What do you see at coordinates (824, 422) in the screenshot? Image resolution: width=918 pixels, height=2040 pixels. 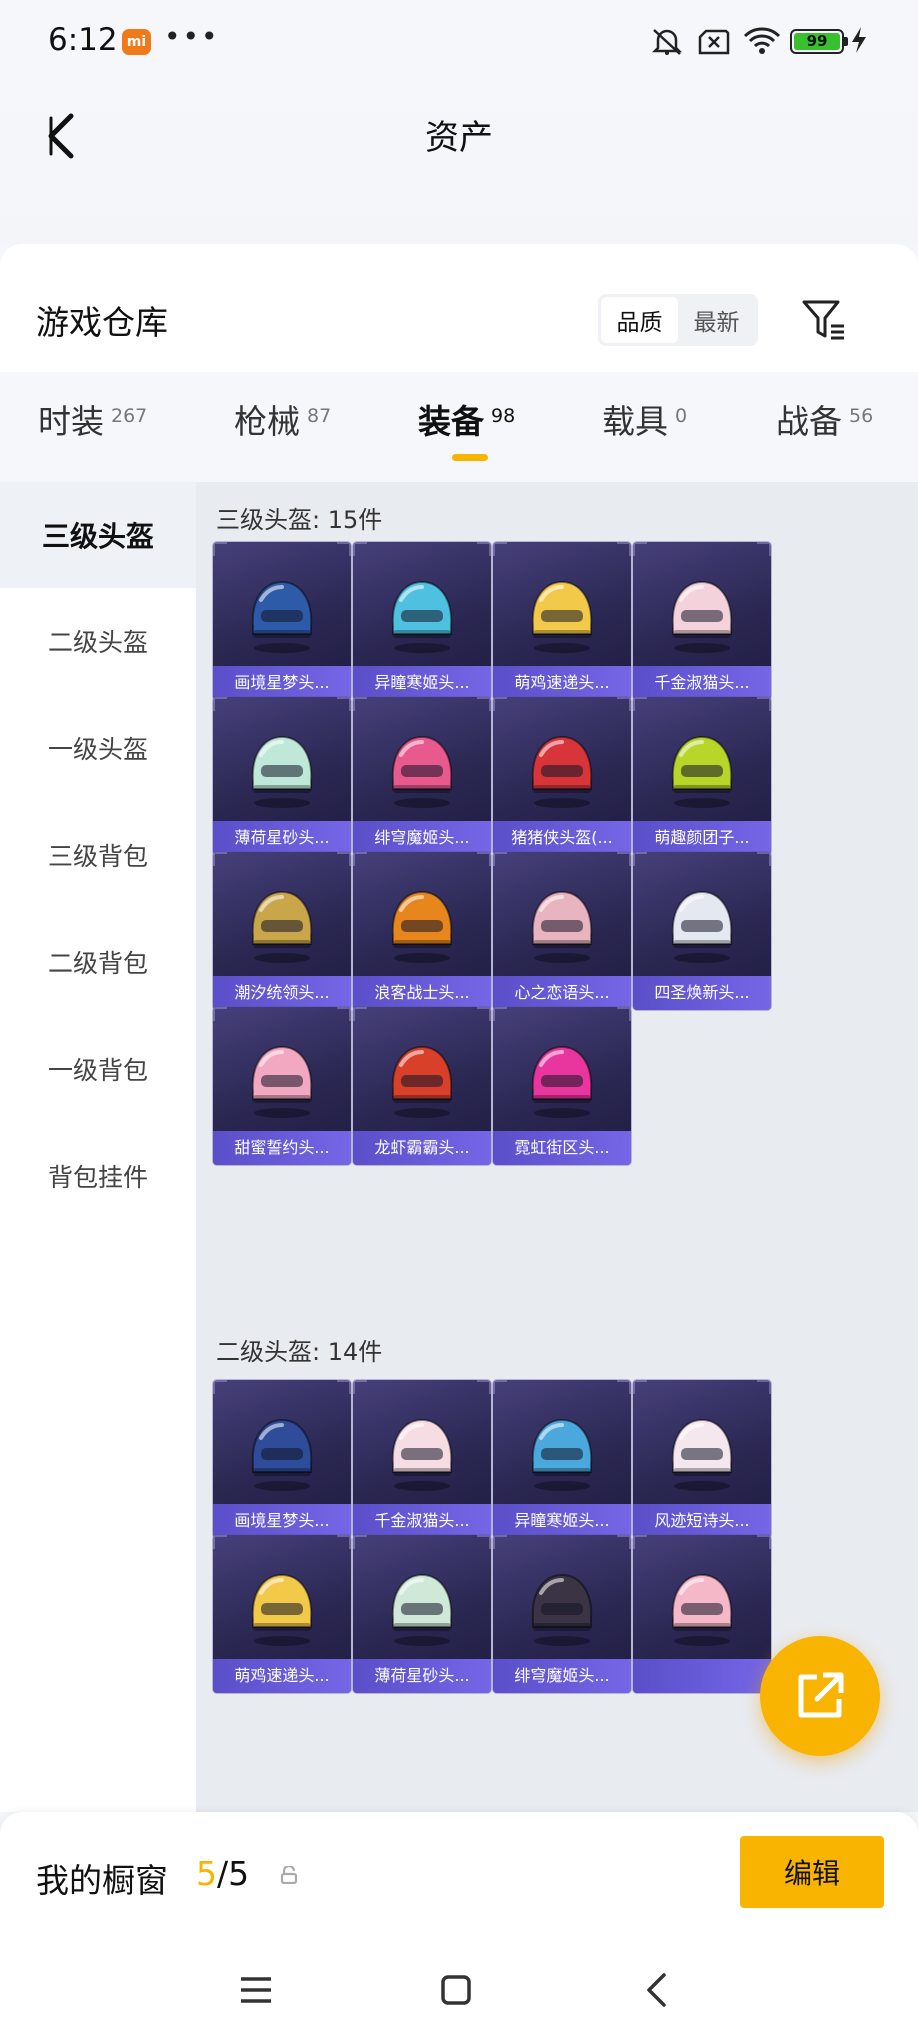 I see `tab-supplies: 战备 56` at bounding box center [824, 422].